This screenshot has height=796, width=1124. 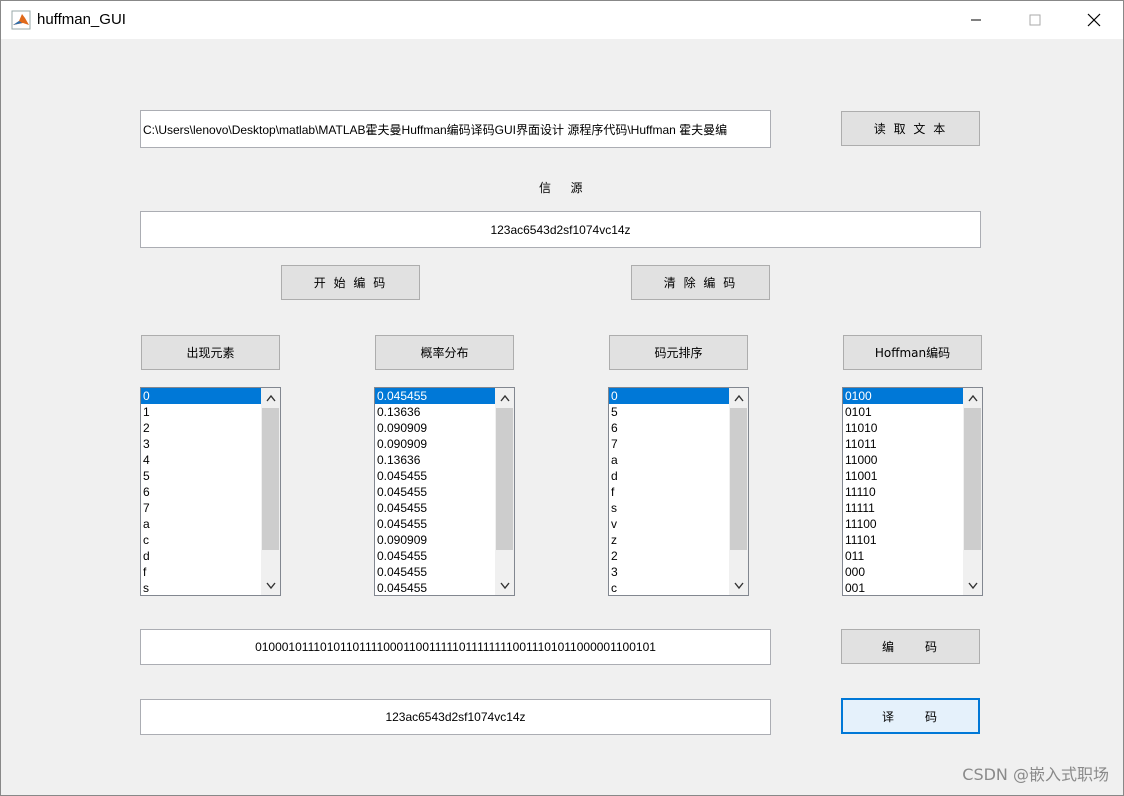 I want to click on elements-listbox: 01234567acdfs, so click(x=210, y=491).